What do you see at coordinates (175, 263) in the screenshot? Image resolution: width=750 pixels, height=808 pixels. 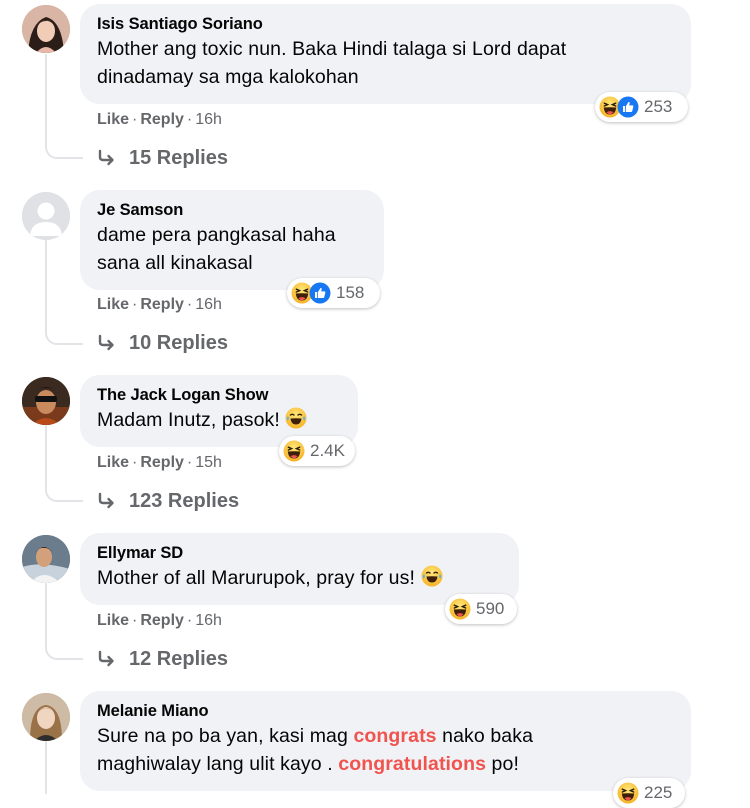 I see `comment-text-line: sana all kinakasal` at bounding box center [175, 263].